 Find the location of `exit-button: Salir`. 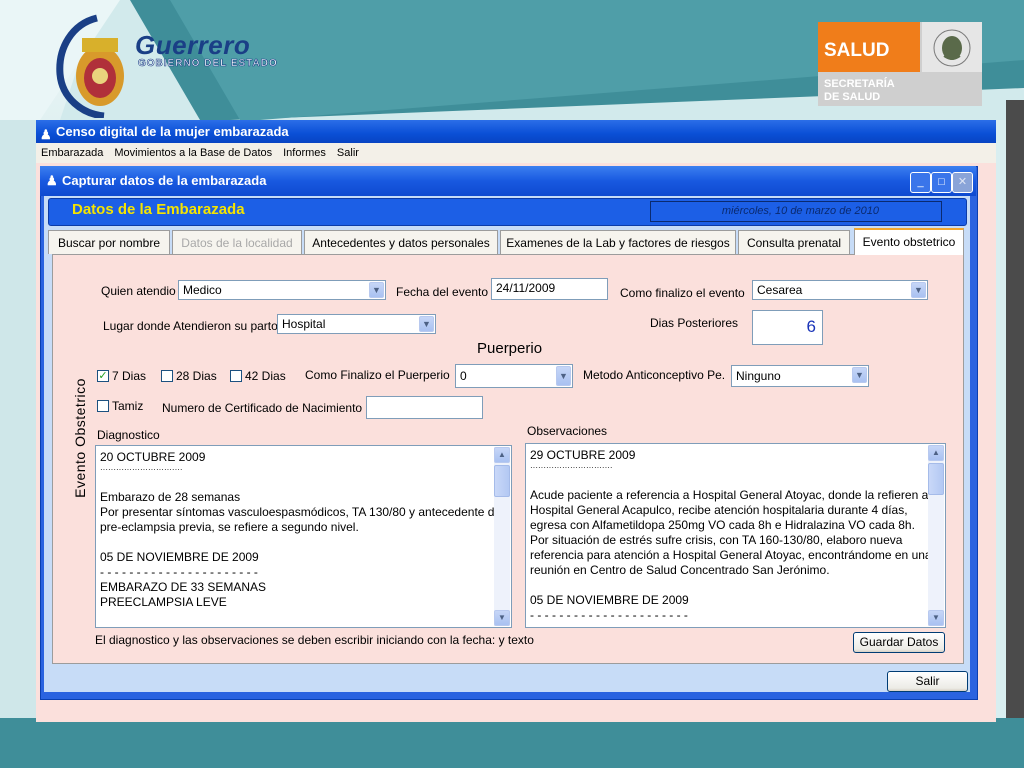

exit-button: Salir is located at coordinates (927, 681).